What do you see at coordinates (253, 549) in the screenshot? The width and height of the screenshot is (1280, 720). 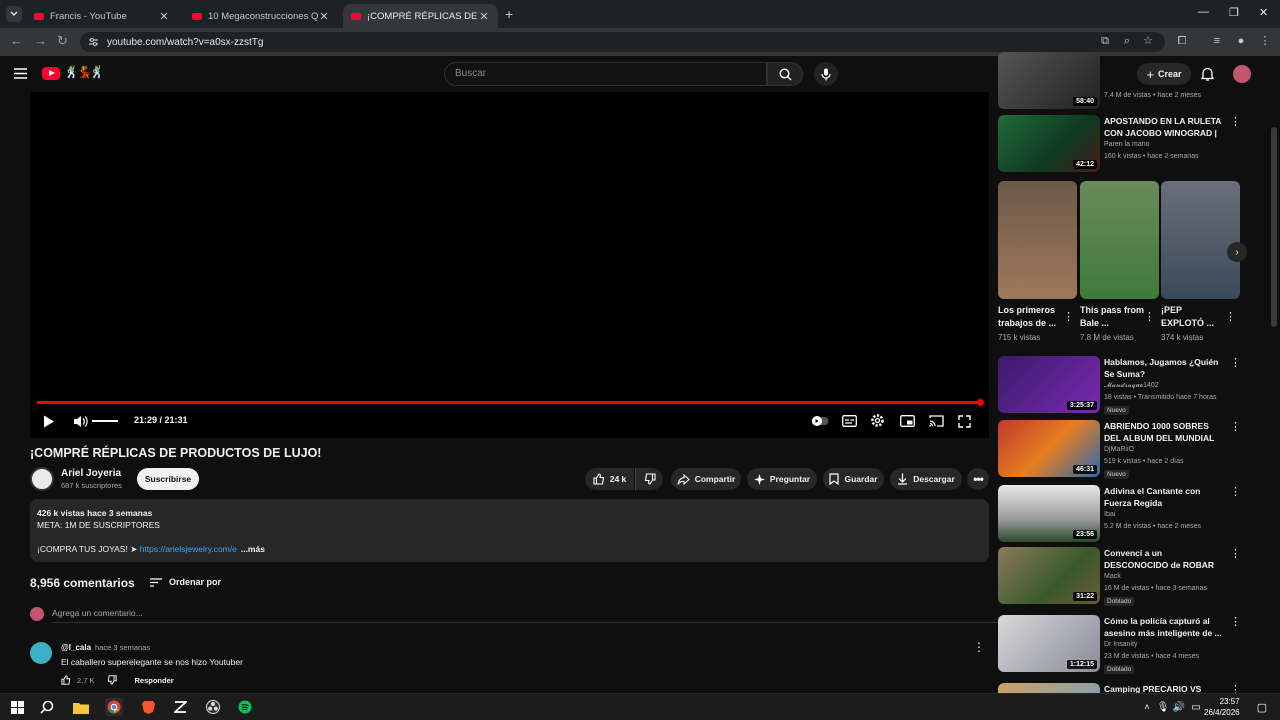 I see `show-more-link: ...más` at bounding box center [253, 549].